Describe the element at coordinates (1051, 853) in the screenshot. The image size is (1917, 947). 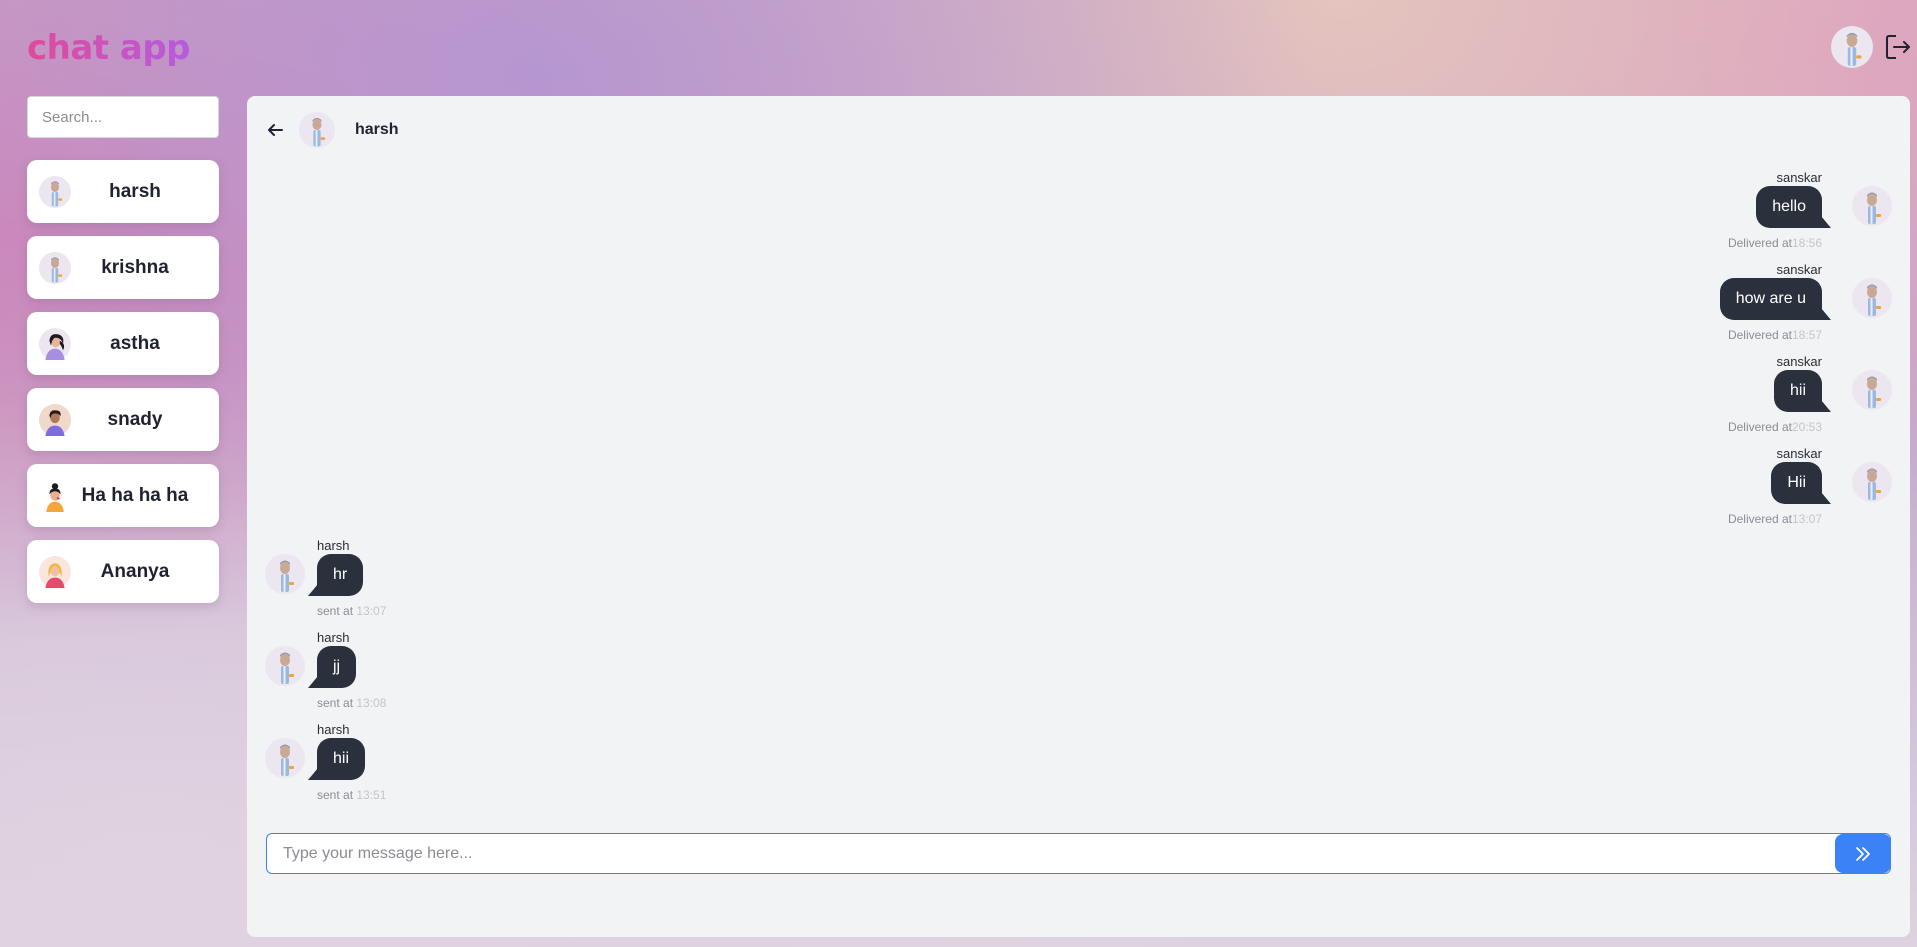
I see `message-input` at that location.